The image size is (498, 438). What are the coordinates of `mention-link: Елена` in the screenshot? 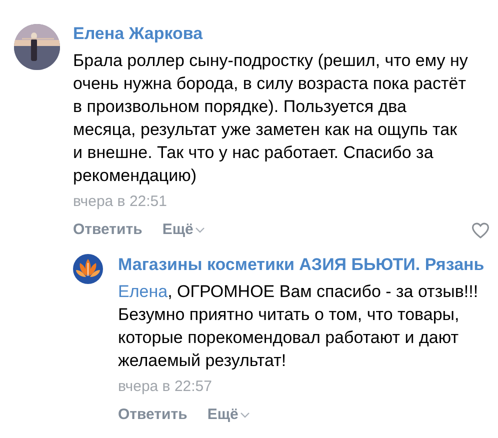 It's located at (143, 291).